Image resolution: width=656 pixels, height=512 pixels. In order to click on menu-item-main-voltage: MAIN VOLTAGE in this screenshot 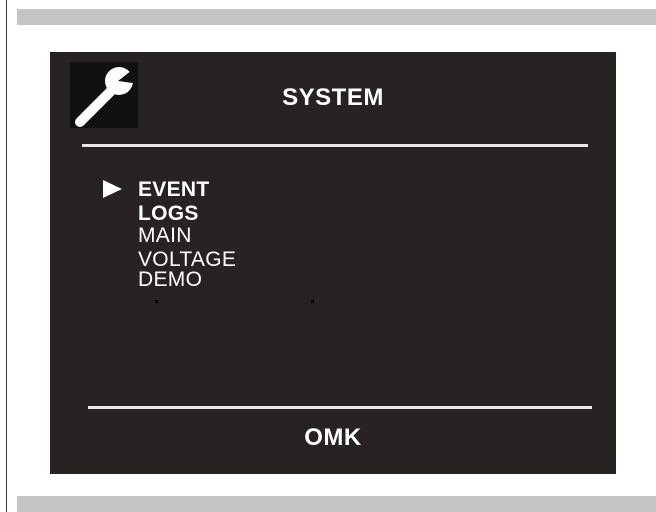, I will do `click(187, 248)`.